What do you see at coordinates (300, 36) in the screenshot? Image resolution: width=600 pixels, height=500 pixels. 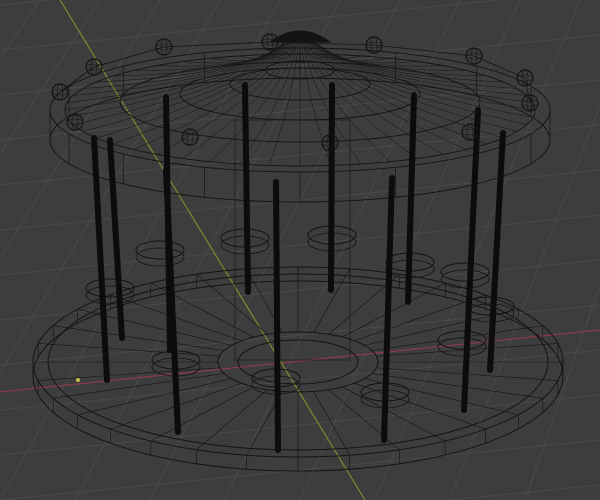 I see `canopy-peak` at bounding box center [300, 36].